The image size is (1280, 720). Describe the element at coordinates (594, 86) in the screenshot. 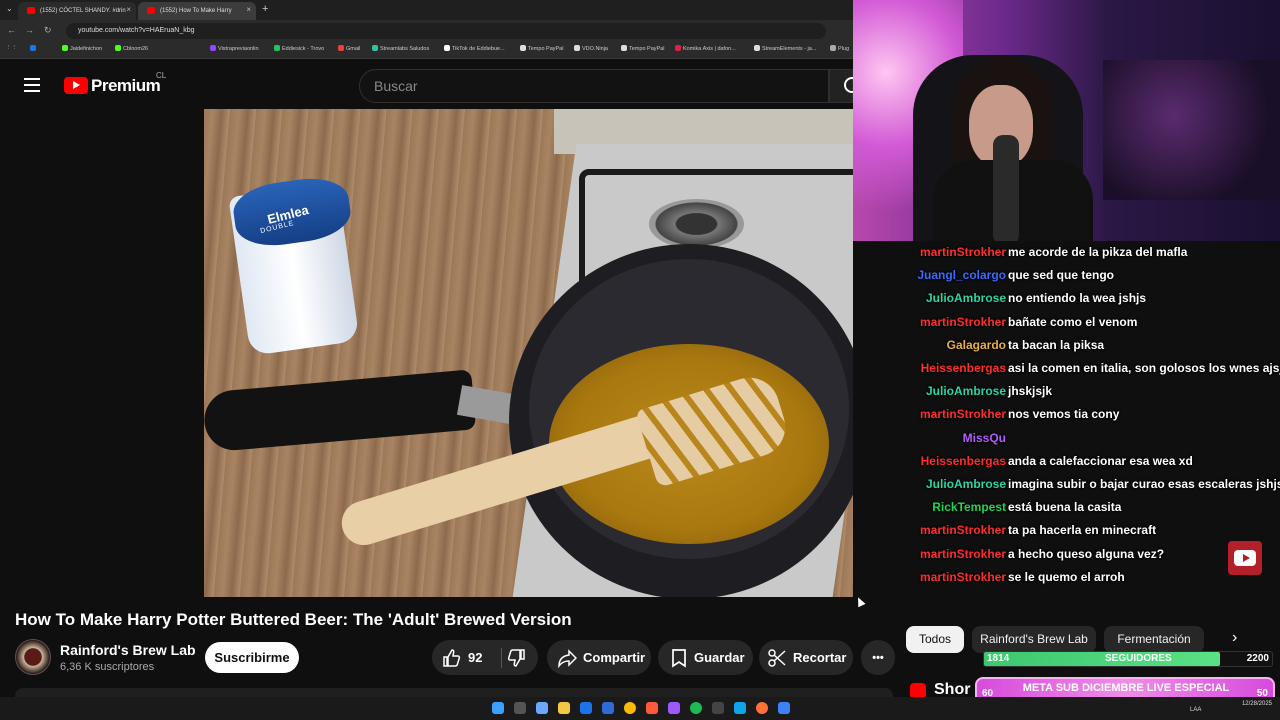

I see `search-input: Buscar` at that location.